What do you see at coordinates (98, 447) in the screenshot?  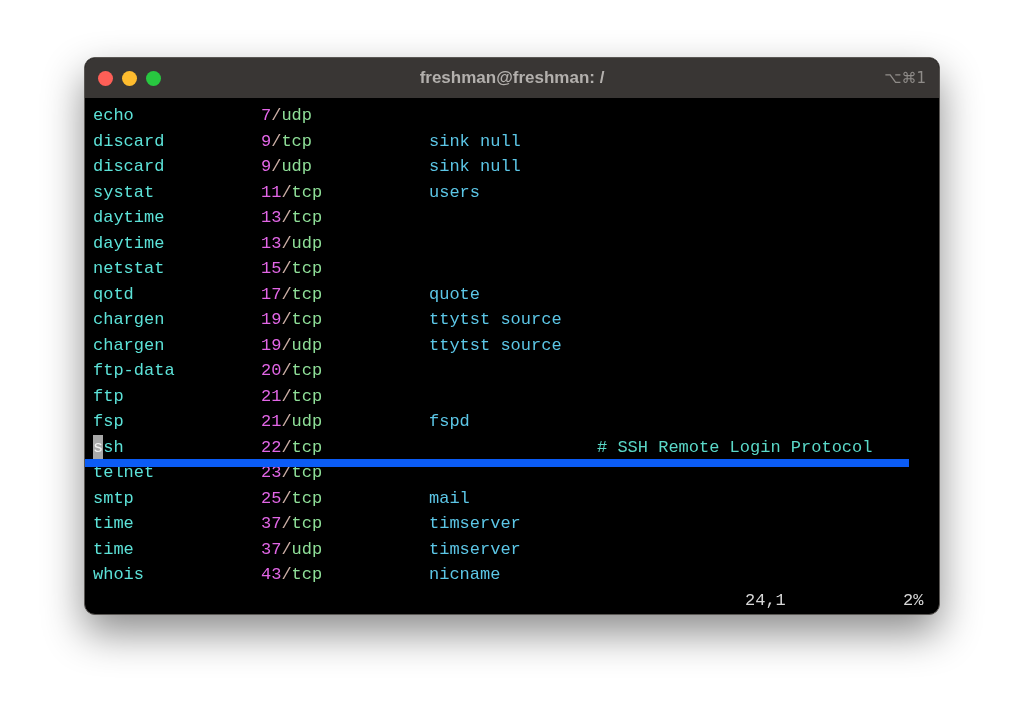 I see `text-cursor: s` at bounding box center [98, 447].